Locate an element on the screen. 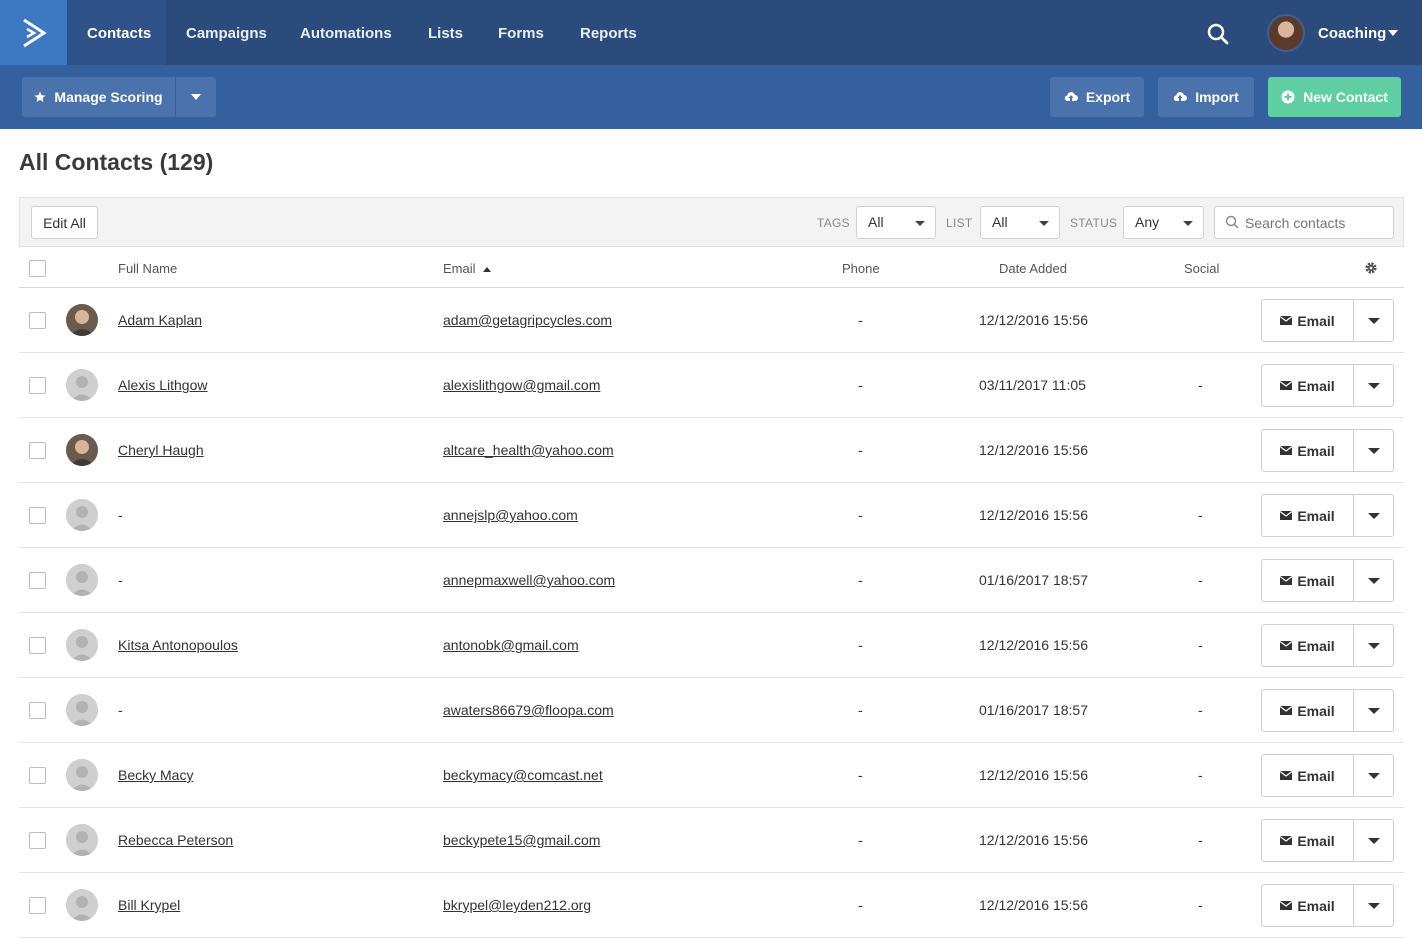  contact-email: adam@getagripcycles.com is located at coordinates (527, 320).